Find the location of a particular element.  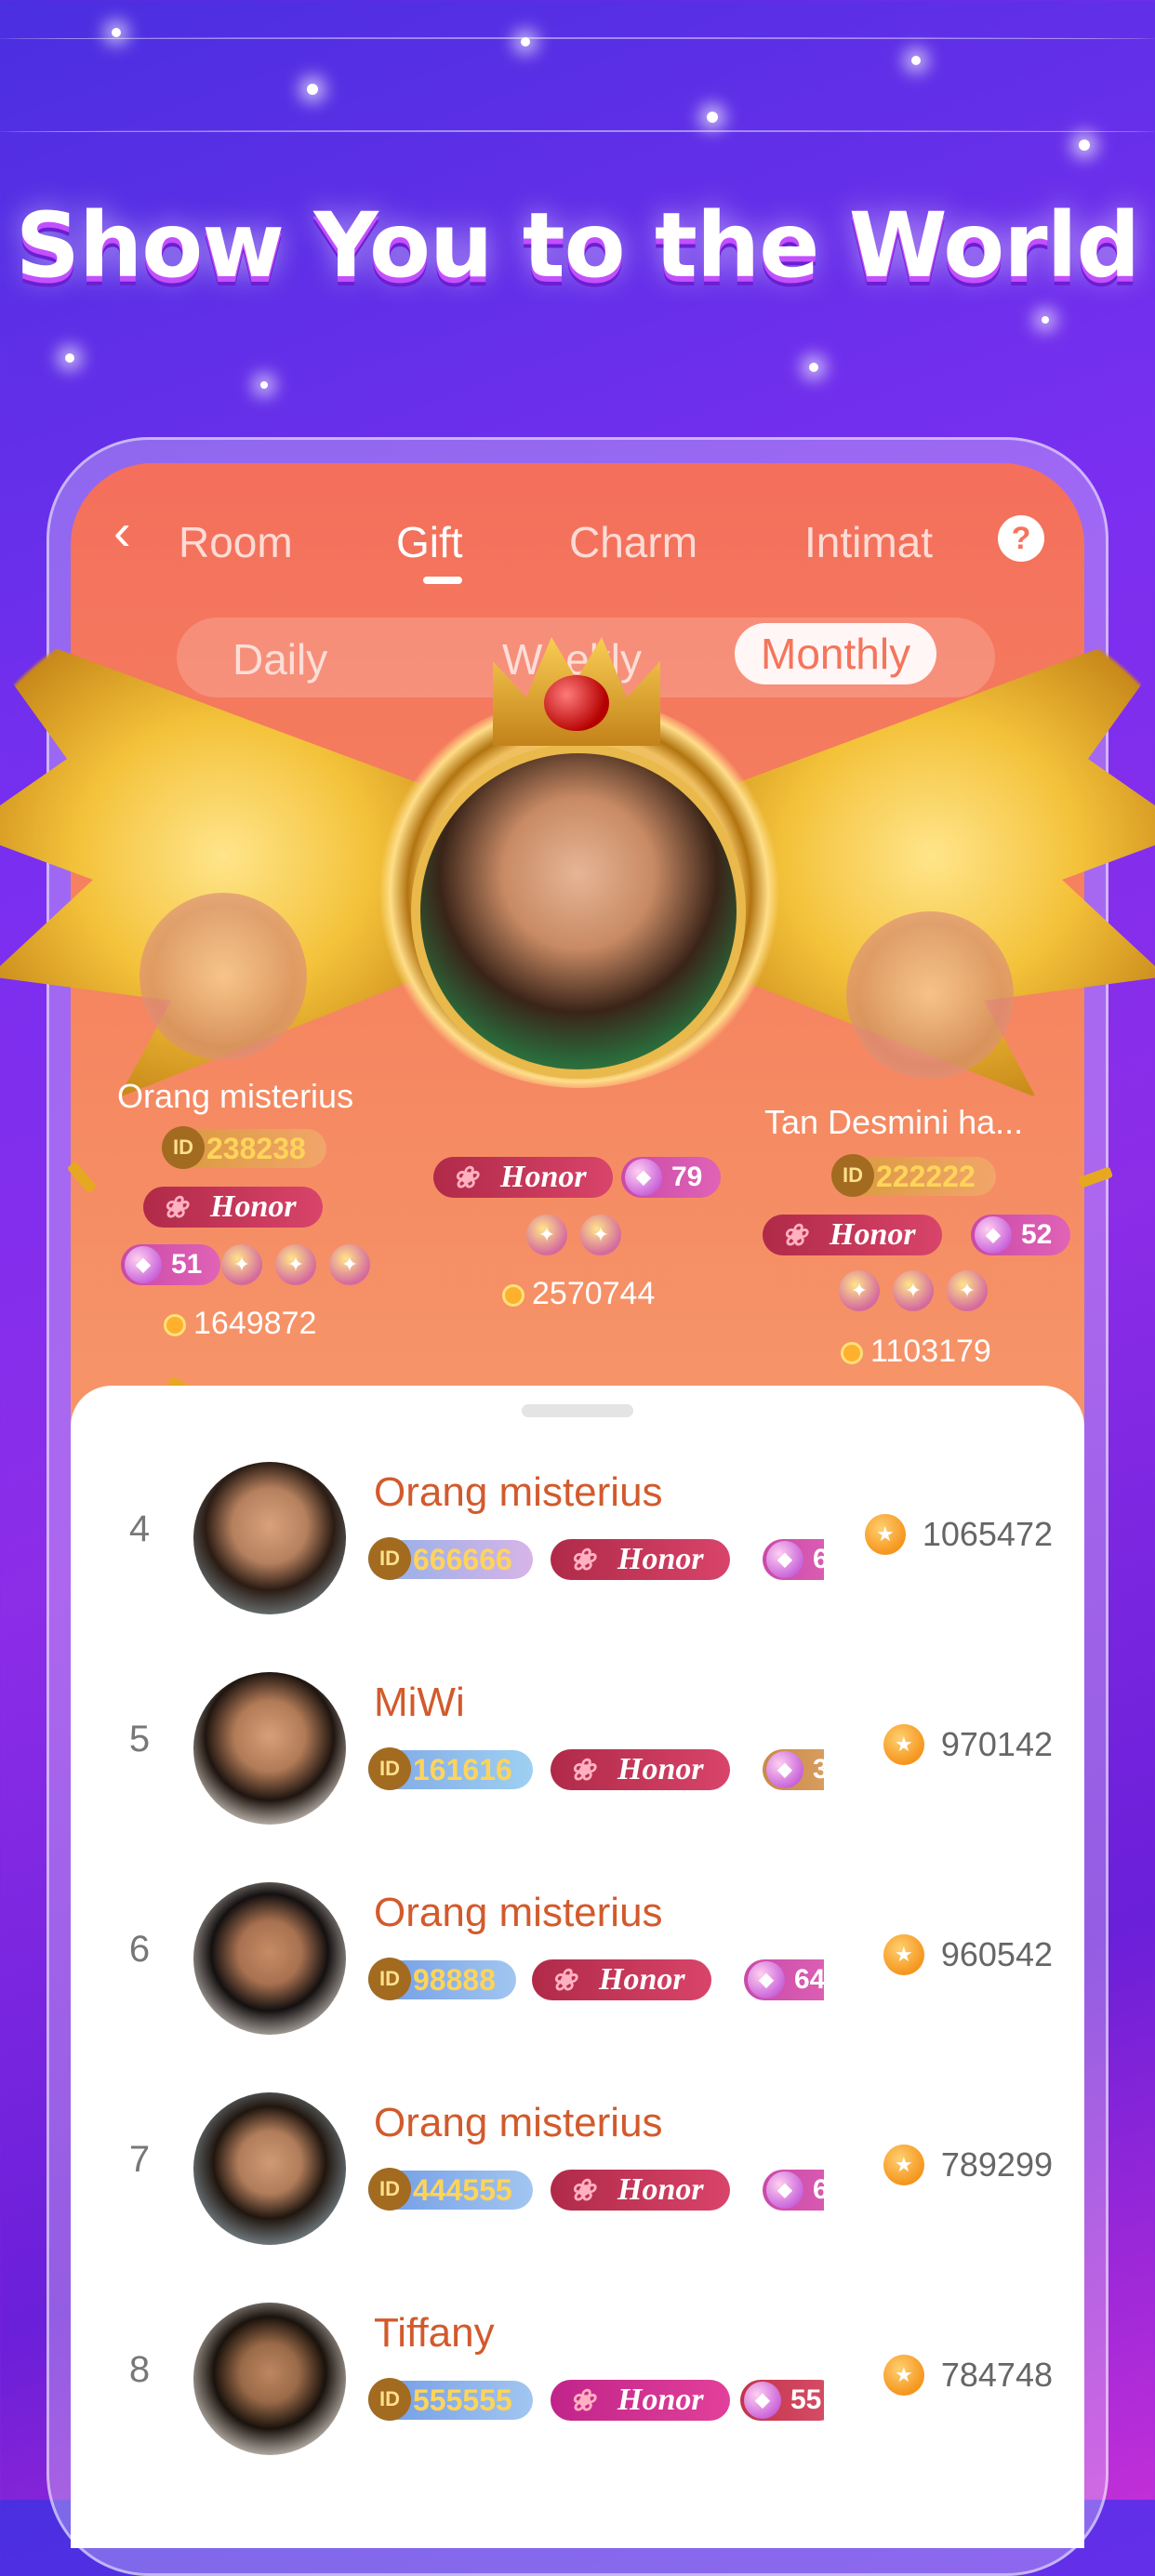

coin-value: 789299 is located at coordinates (996, 2164).